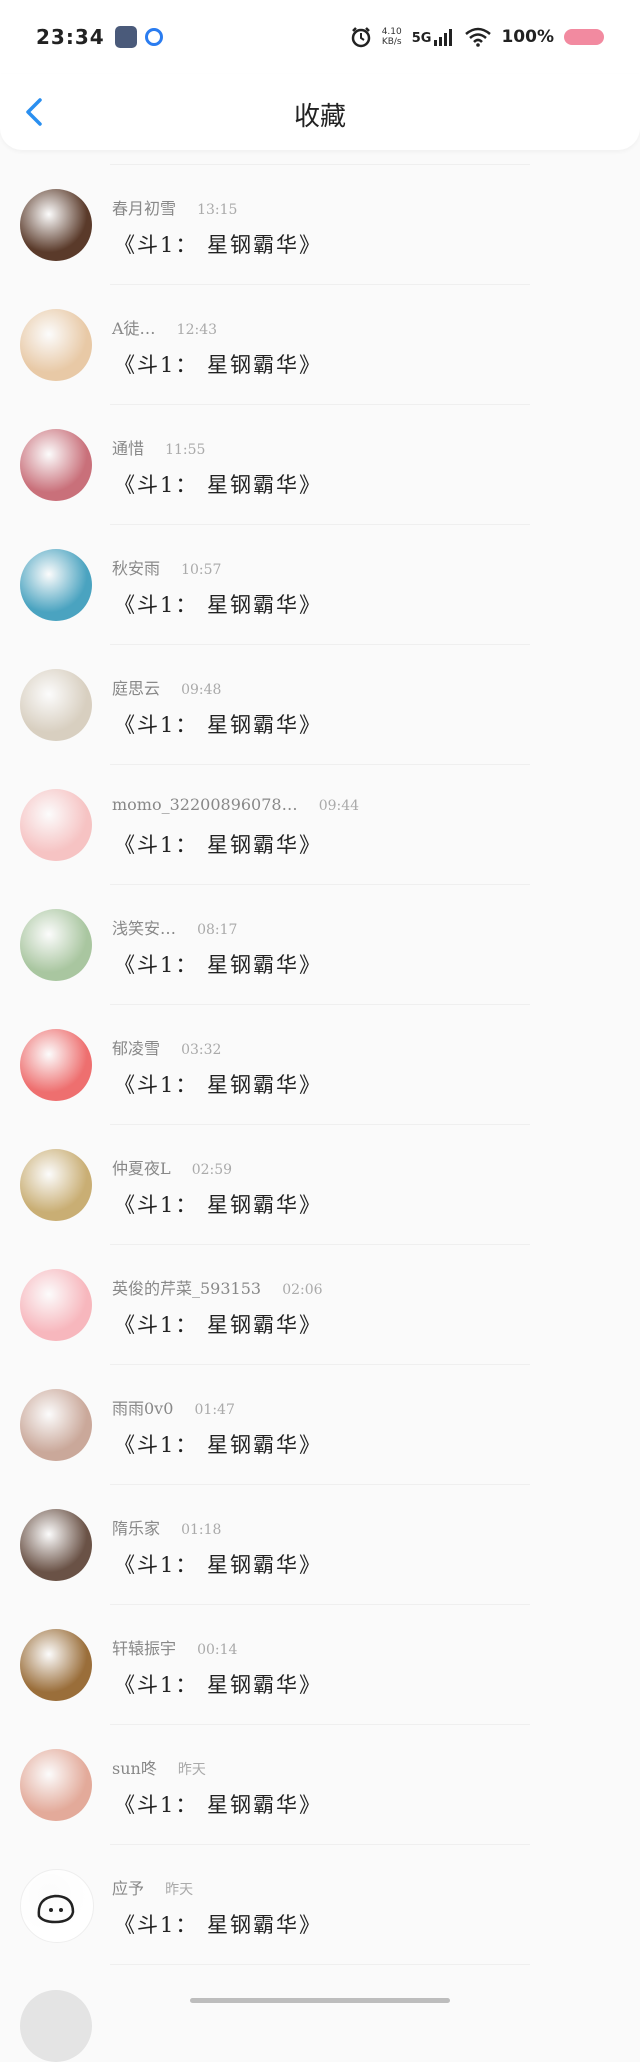 This screenshot has width=640, height=2062. What do you see at coordinates (527, 37) in the screenshot?
I see `battery-text: 100%` at bounding box center [527, 37].